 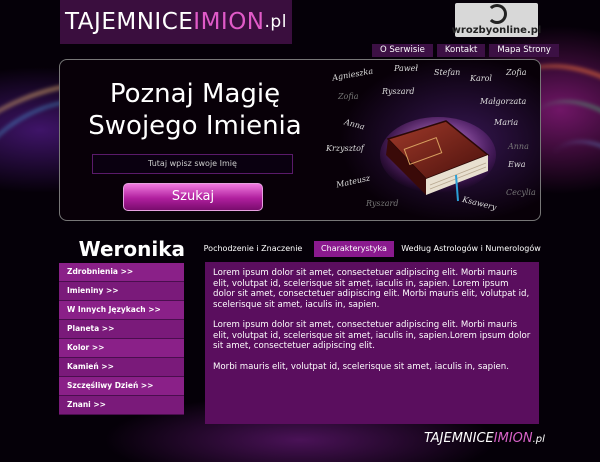 What do you see at coordinates (398, 91) in the screenshot?
I see `name-word: Ryszard` at bounding box center [398, 91].